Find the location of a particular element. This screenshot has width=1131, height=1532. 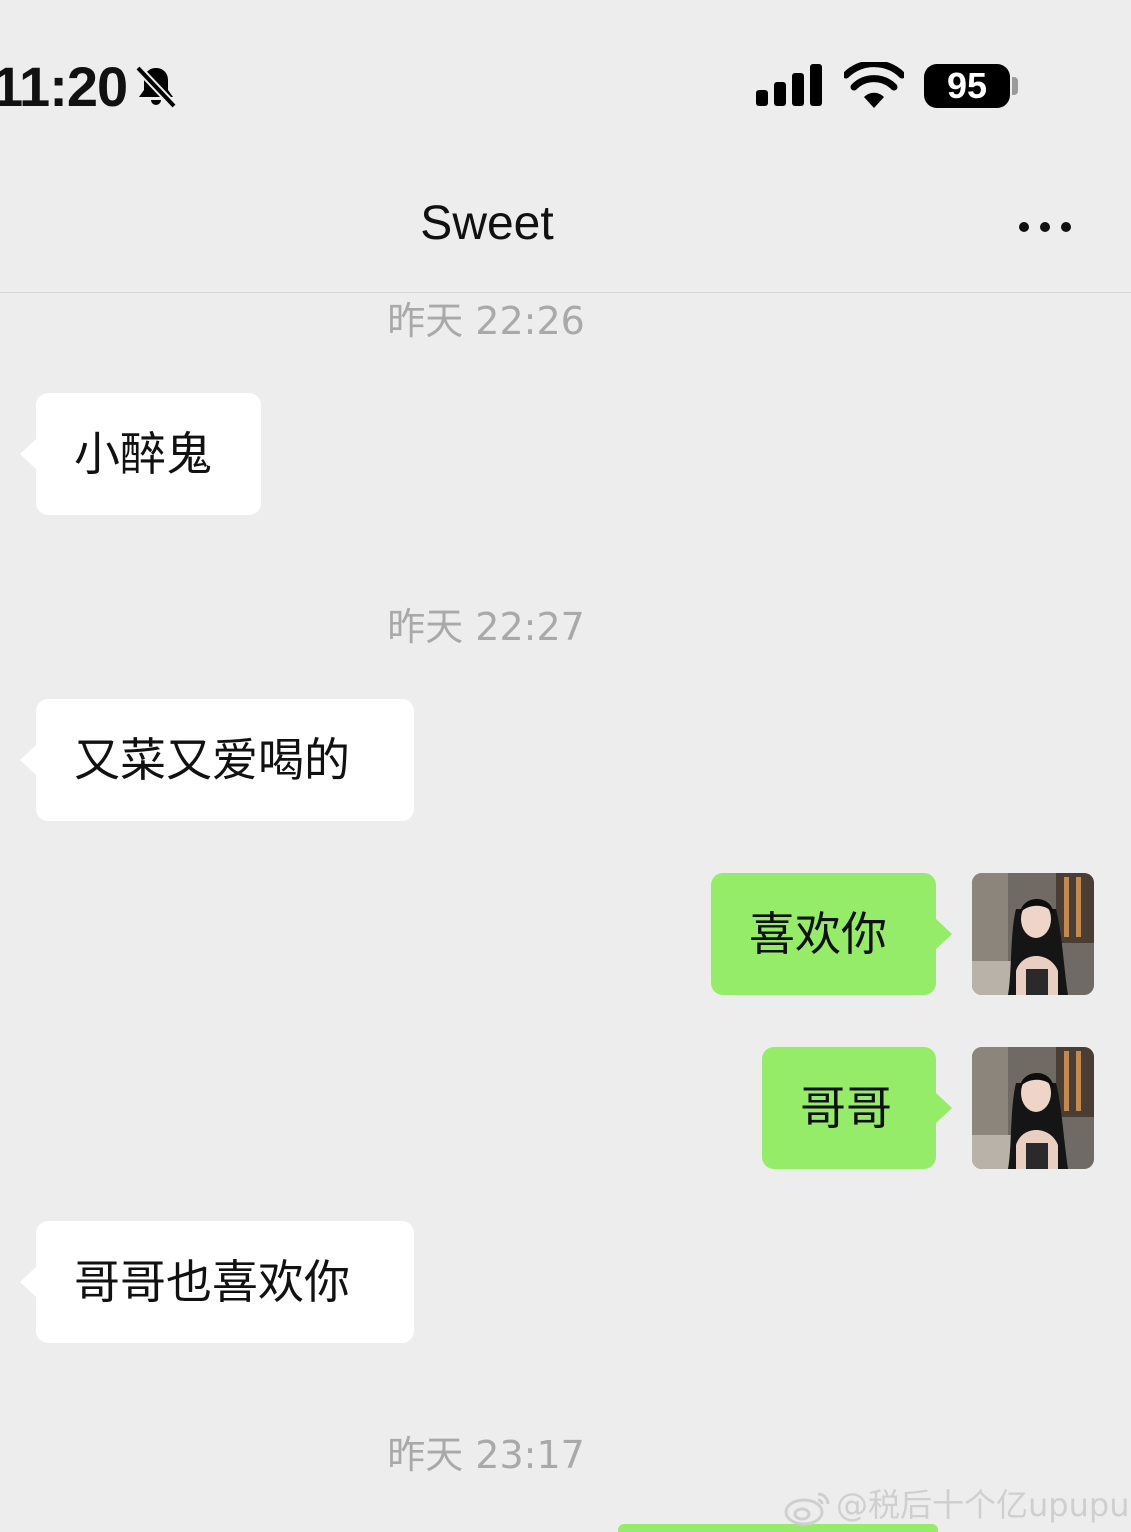

chat-header: Sweet is located at coordinates (565, 231).